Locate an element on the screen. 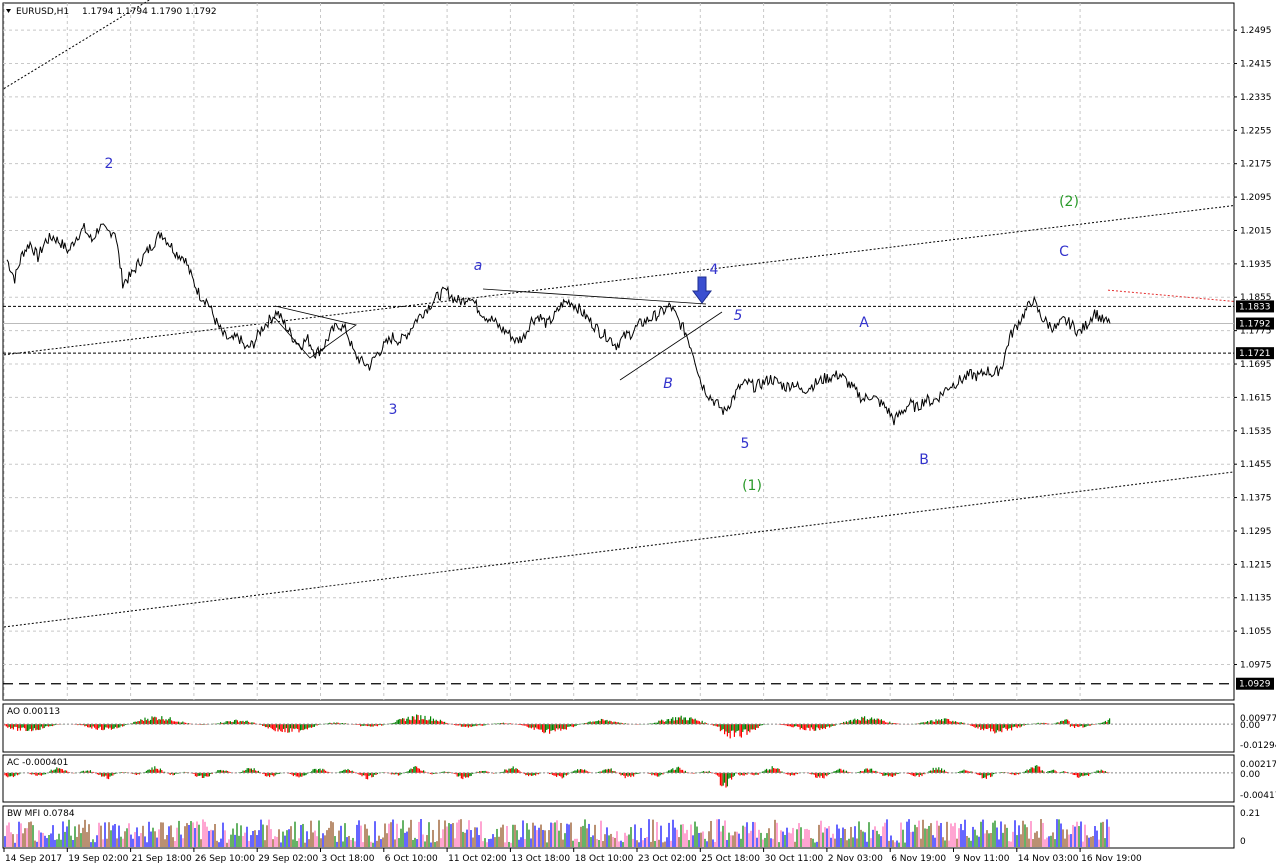 This screenshot has width=1276, height=868. time-tick-label: 11 Oct 02:00 is located at coordinates (477, 859).